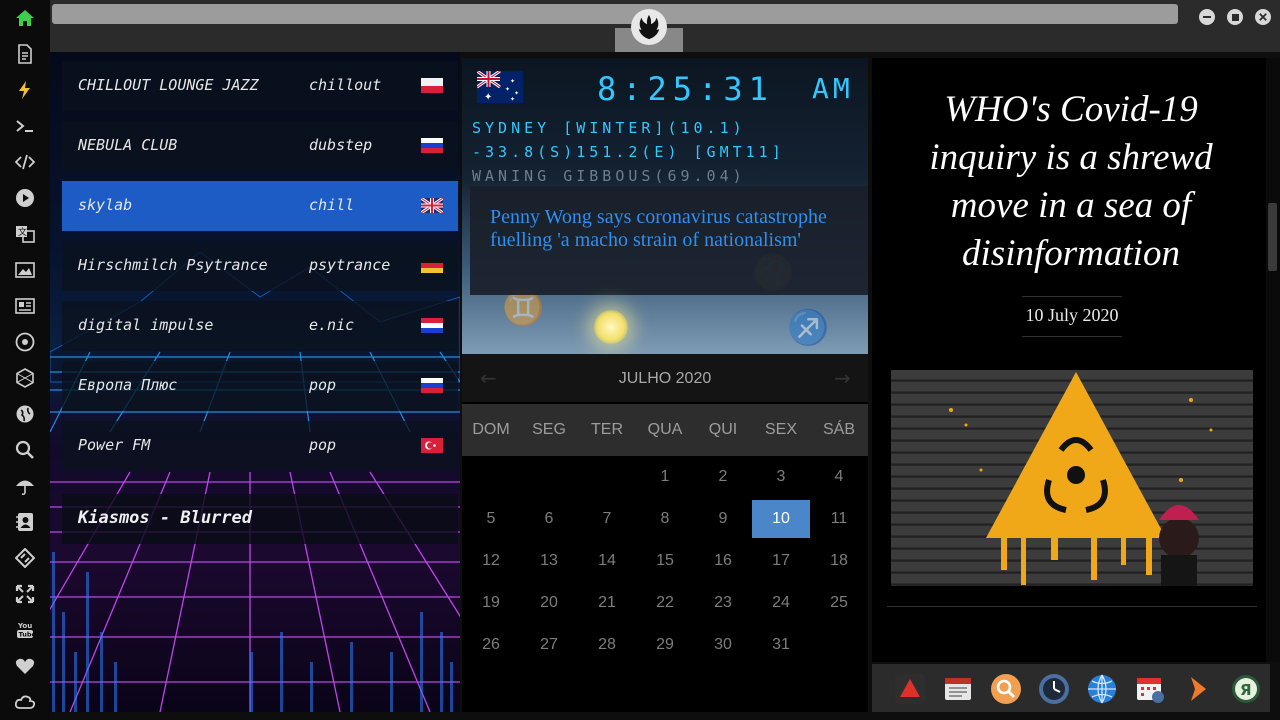 This screenshot has width=1280, height=720. Describe the element at coordinates (1263, 17) in the screenshot. I see `close-button` at that location.